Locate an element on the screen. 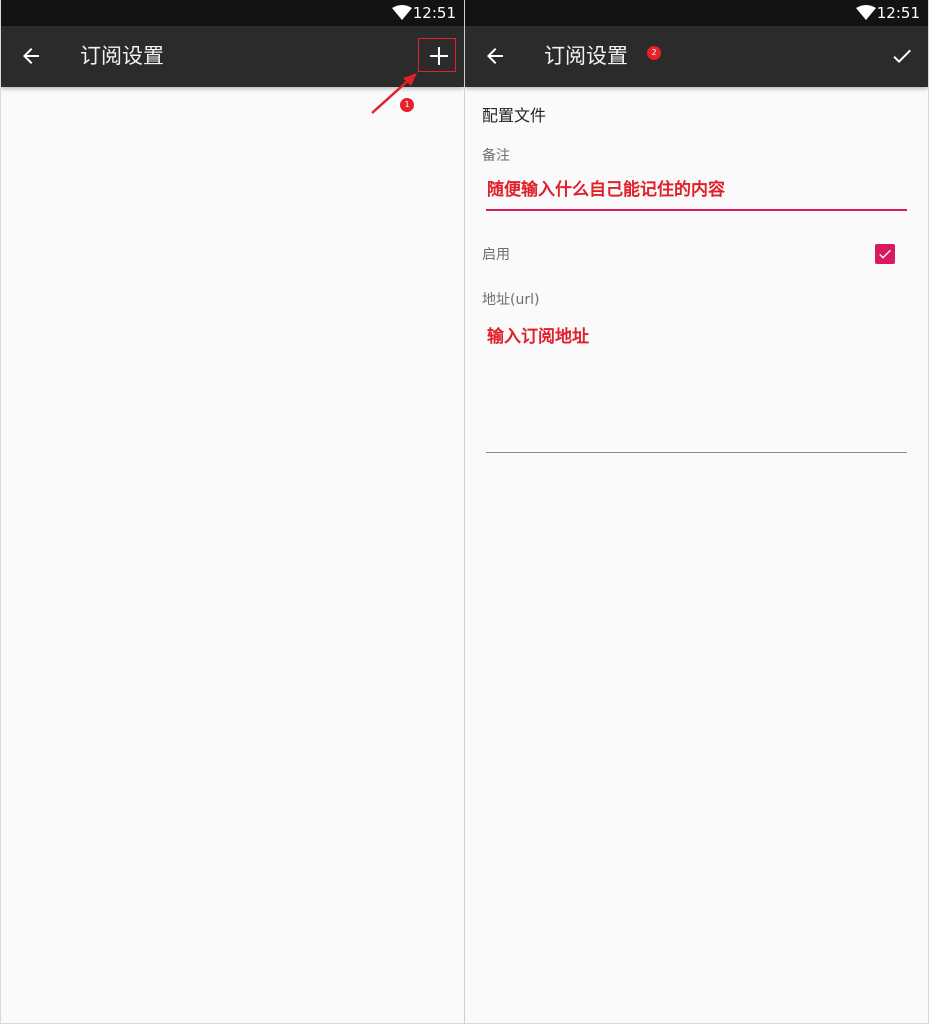 The height and width of the screenshot is (1024, 929). app-toolbar: 订阅设置 2 is located at coordinates (696, 56).